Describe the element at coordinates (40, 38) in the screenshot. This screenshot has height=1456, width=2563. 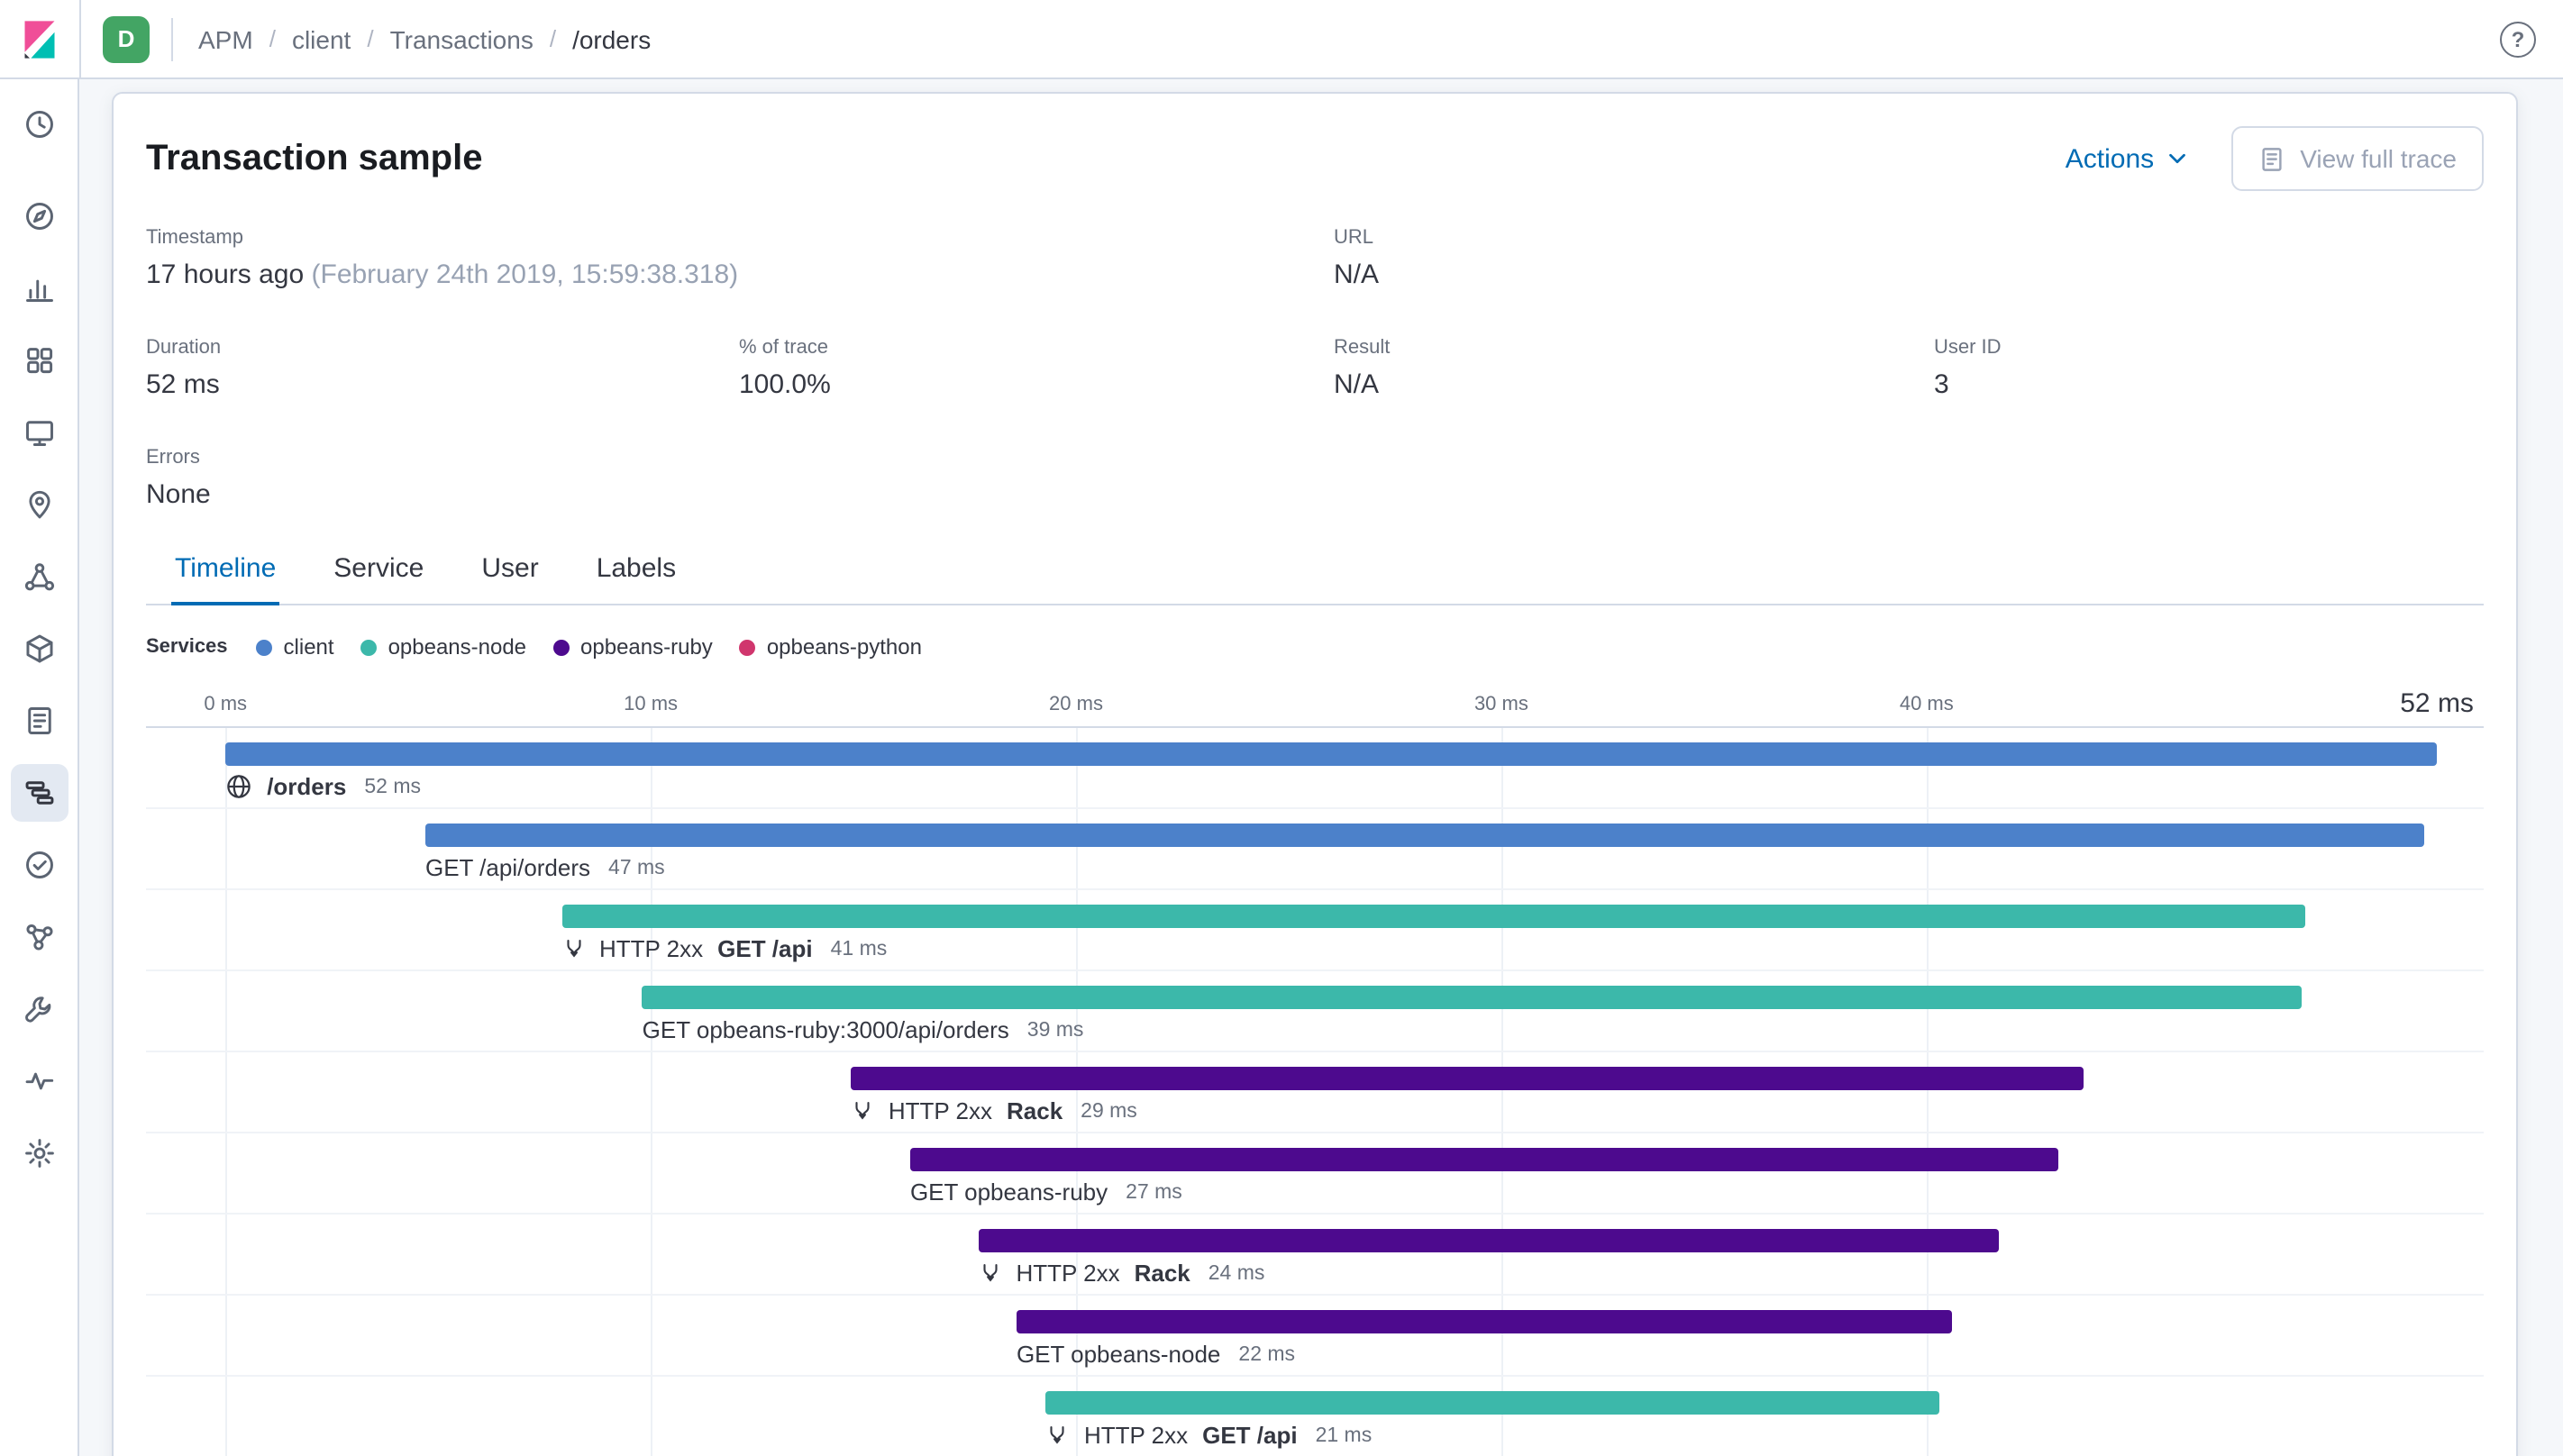
I see `kibana-logo` at that location.